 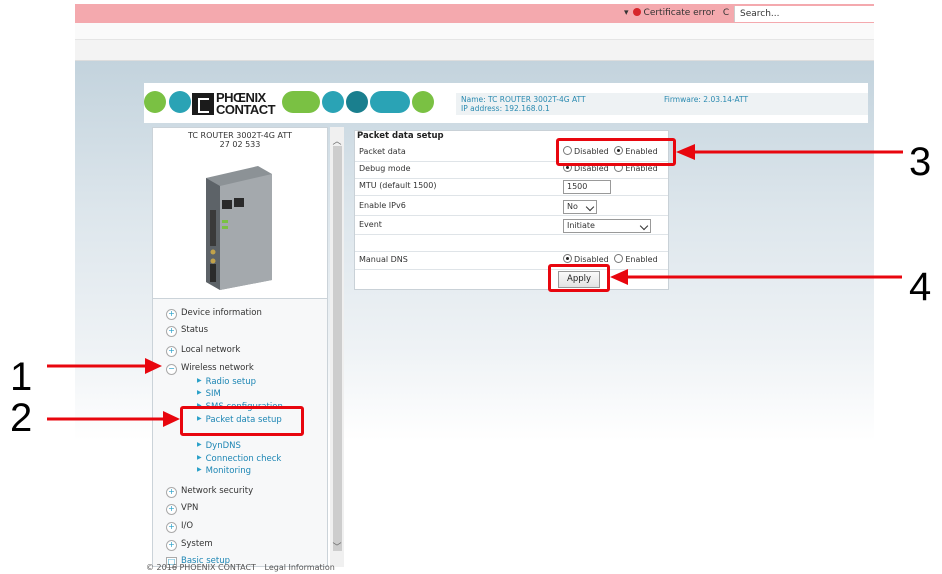 What do you see at coordinates (920, 287) in the screenshot?
I see `annotation-number-4: 4` at bounding box center [920, 287].